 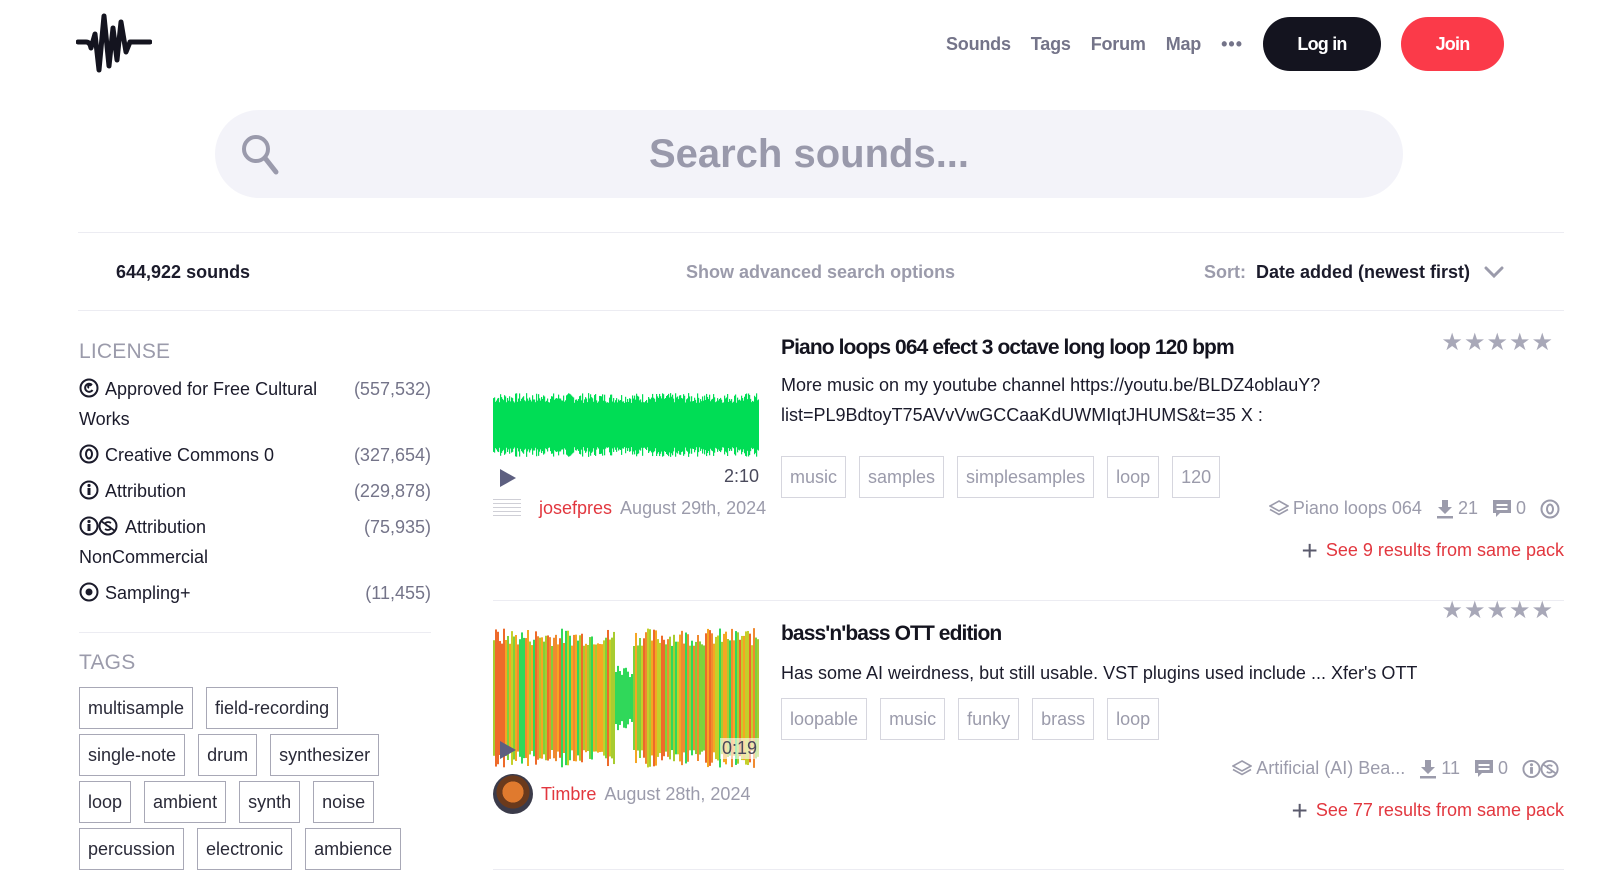 What do you see at coordinates (255, 455) in the screenshot?
I see `license-filter-cc0: Creative Commons 0 (327,654)` at bounding box center [255, 455].